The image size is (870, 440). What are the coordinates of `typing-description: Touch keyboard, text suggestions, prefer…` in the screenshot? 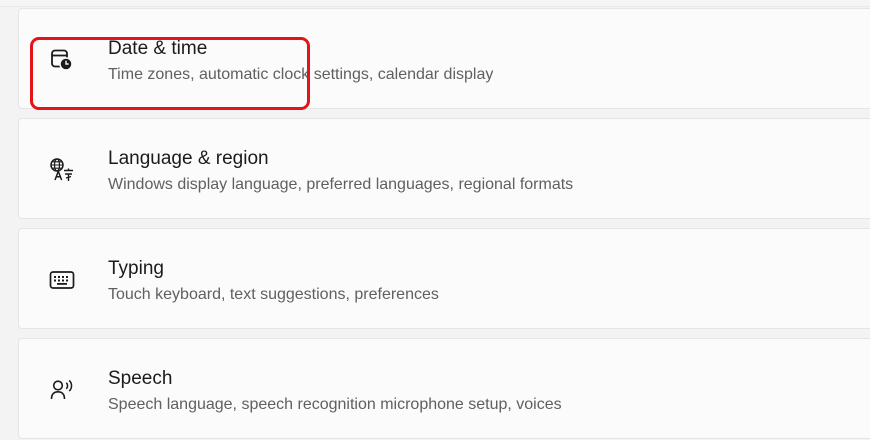 It's located at (273, 294).